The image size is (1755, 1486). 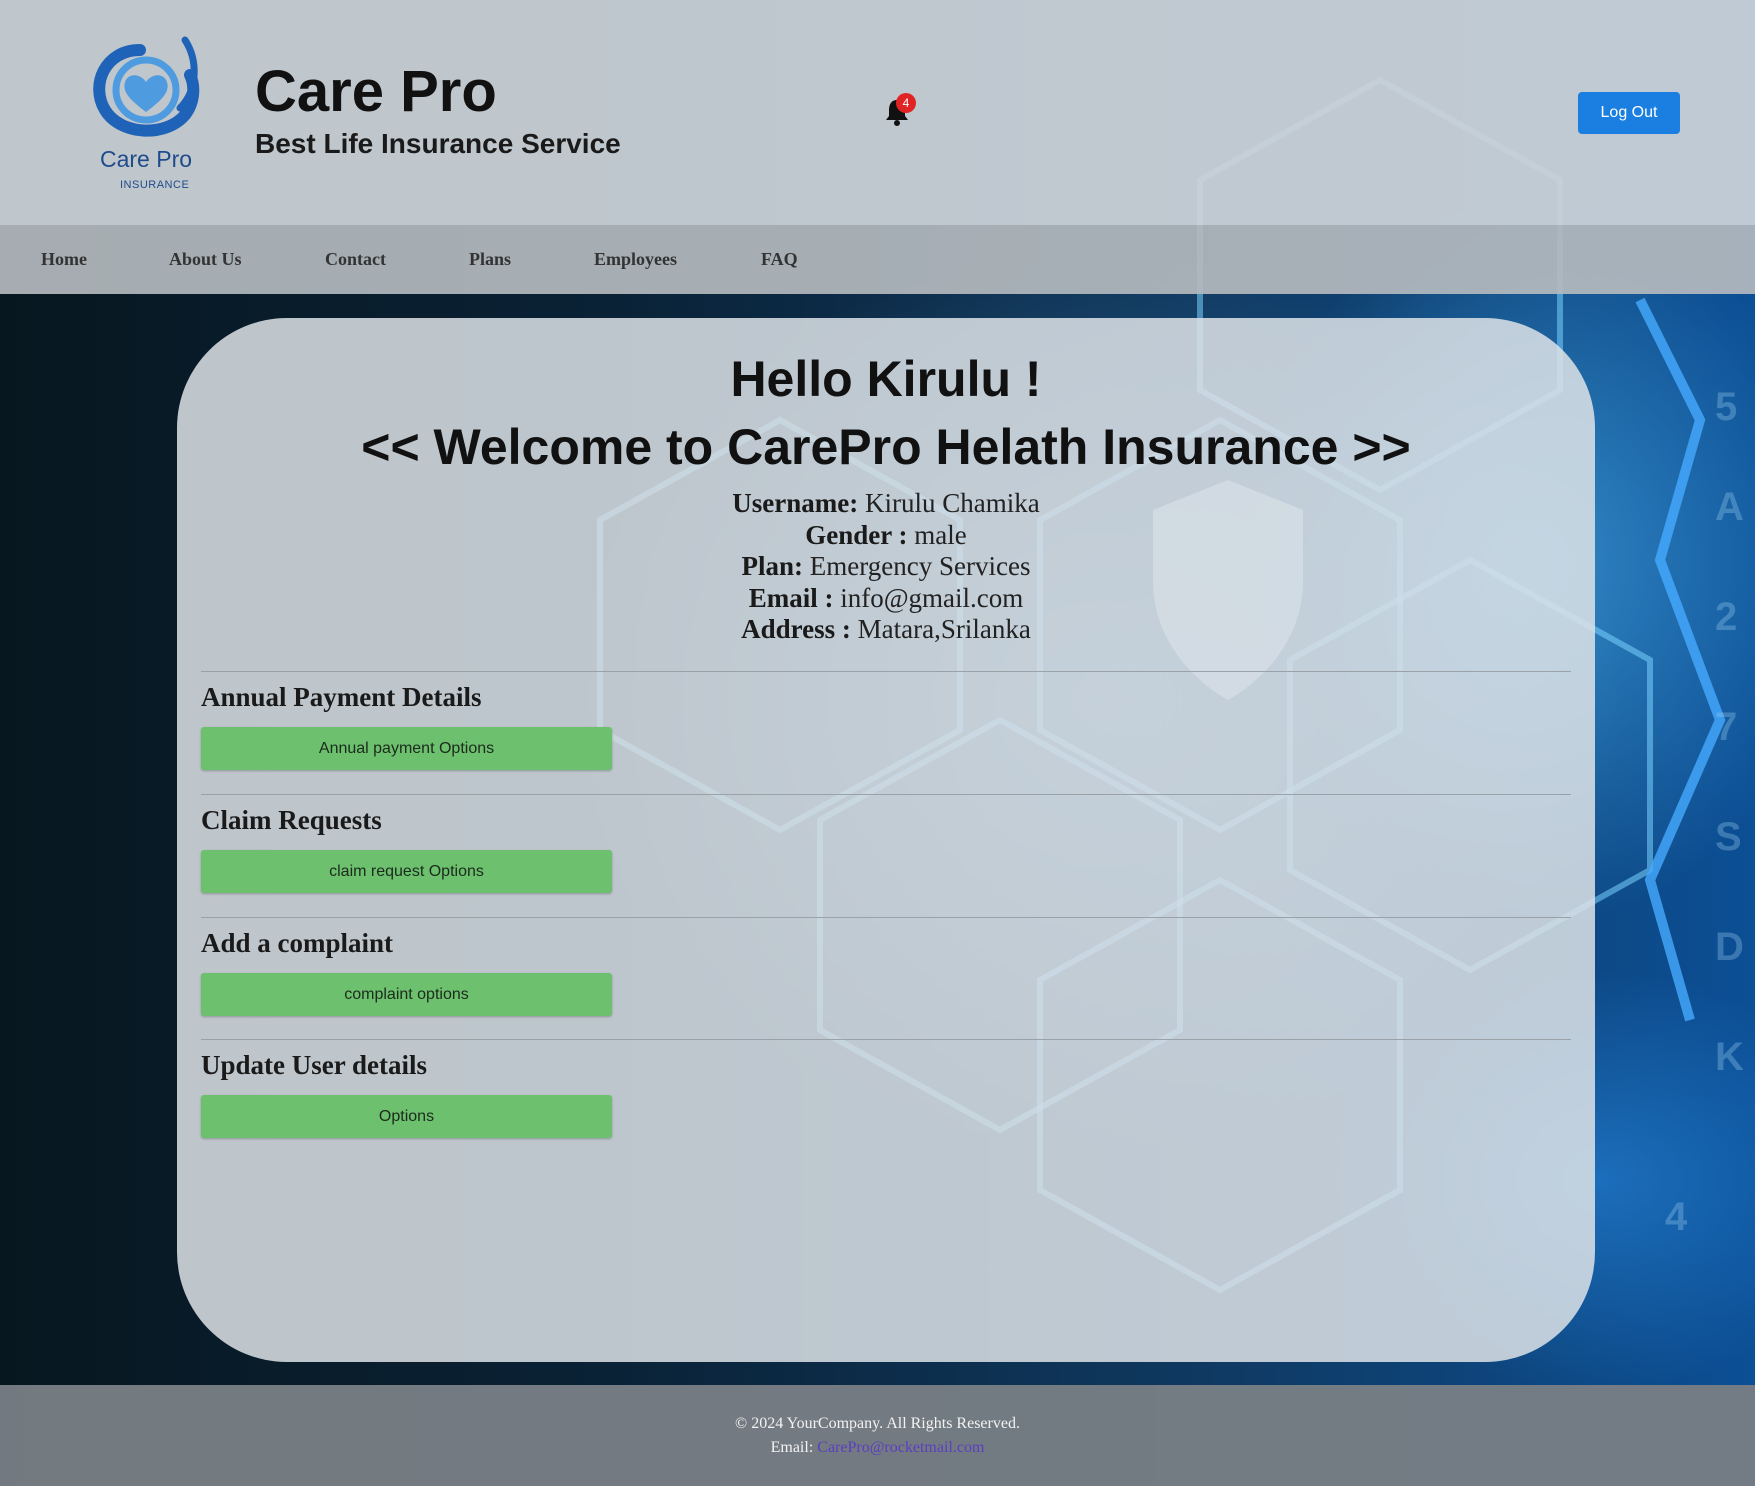 I want to click on section-title: Annual Payment Details, so click(x=341, y=697).